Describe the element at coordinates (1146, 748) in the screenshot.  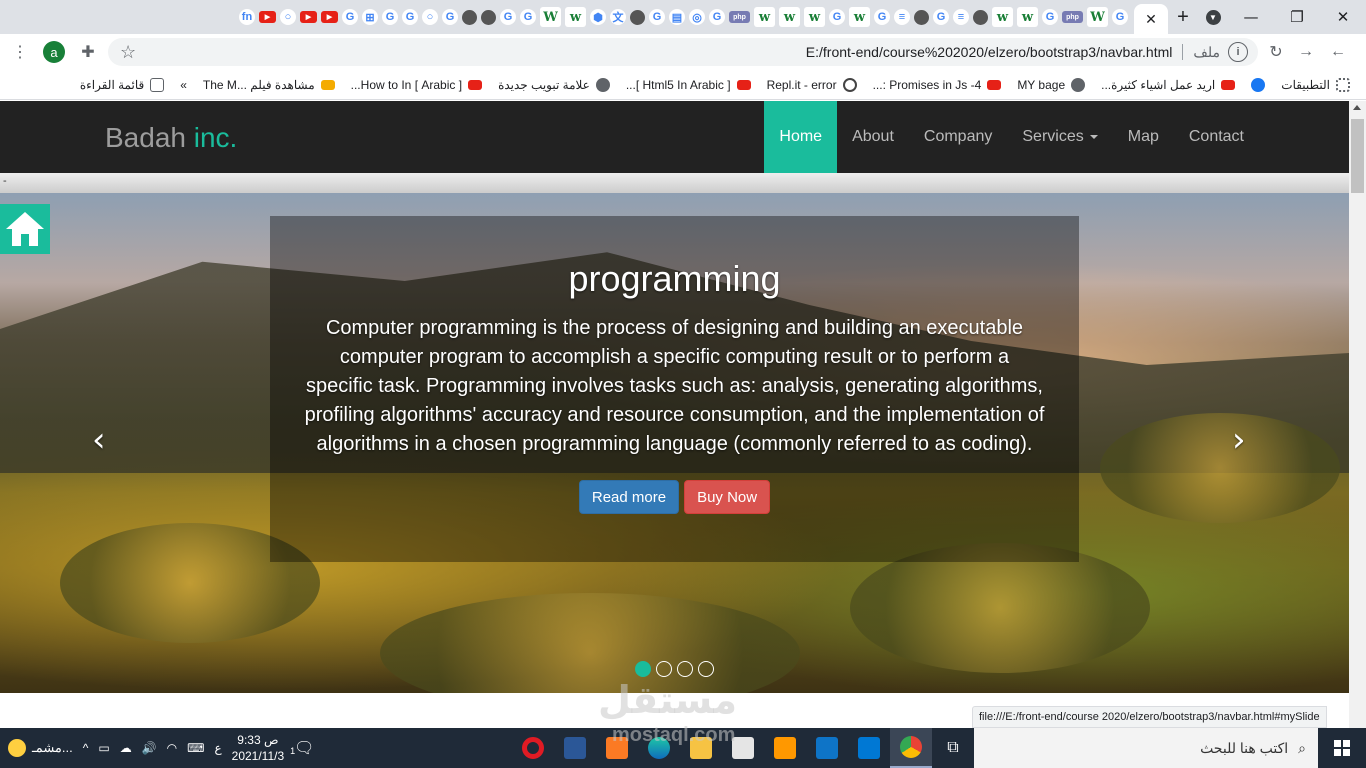
I see `taskbar-search: ⌕ اكتب هنا للبحث` at that location.